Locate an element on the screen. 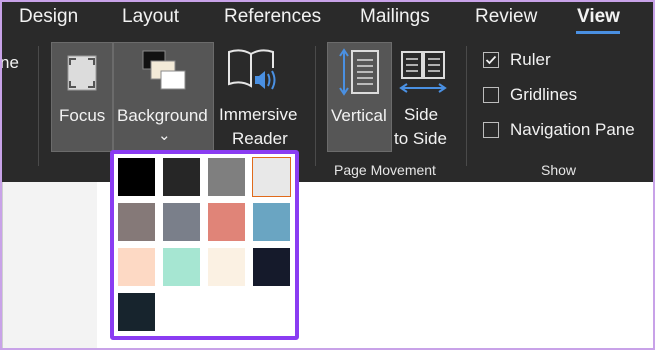  tab-view: View is located at coordinates (598, 17).